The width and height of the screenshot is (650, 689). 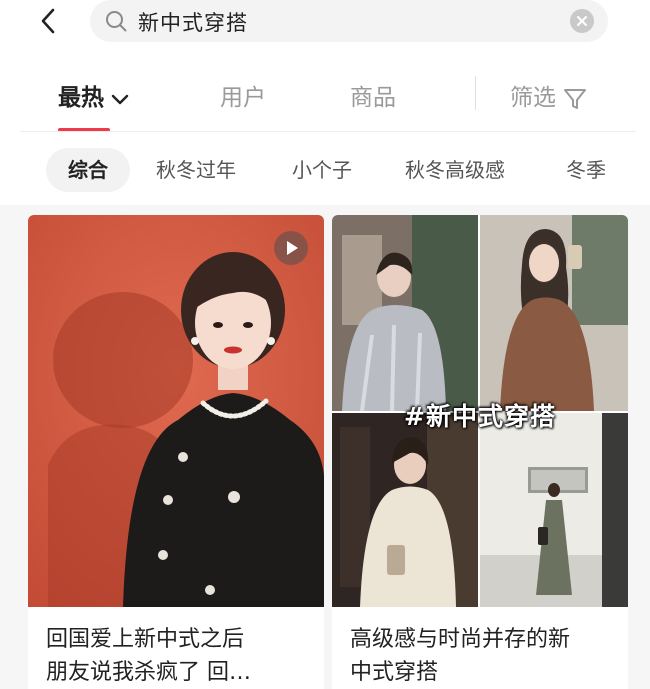 What do you see at coordinates (575, 98) in the screenshot?
I see `filter-icon` at bounding box center [575, 98].